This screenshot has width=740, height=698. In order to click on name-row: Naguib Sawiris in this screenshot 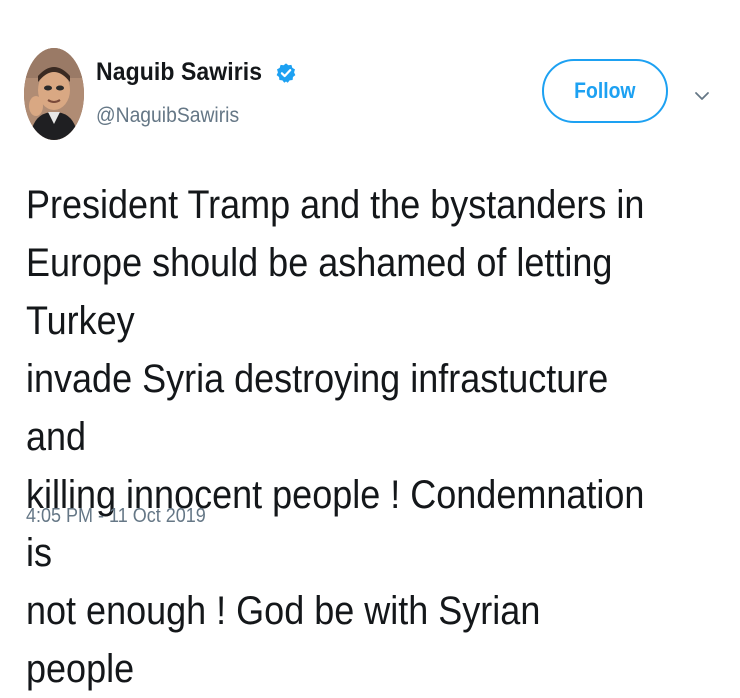, I will do `click(196, 72)`.